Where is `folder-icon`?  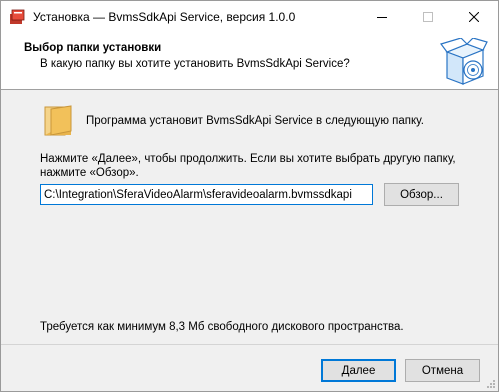
folder-icon is located at coordinates (58, 120).